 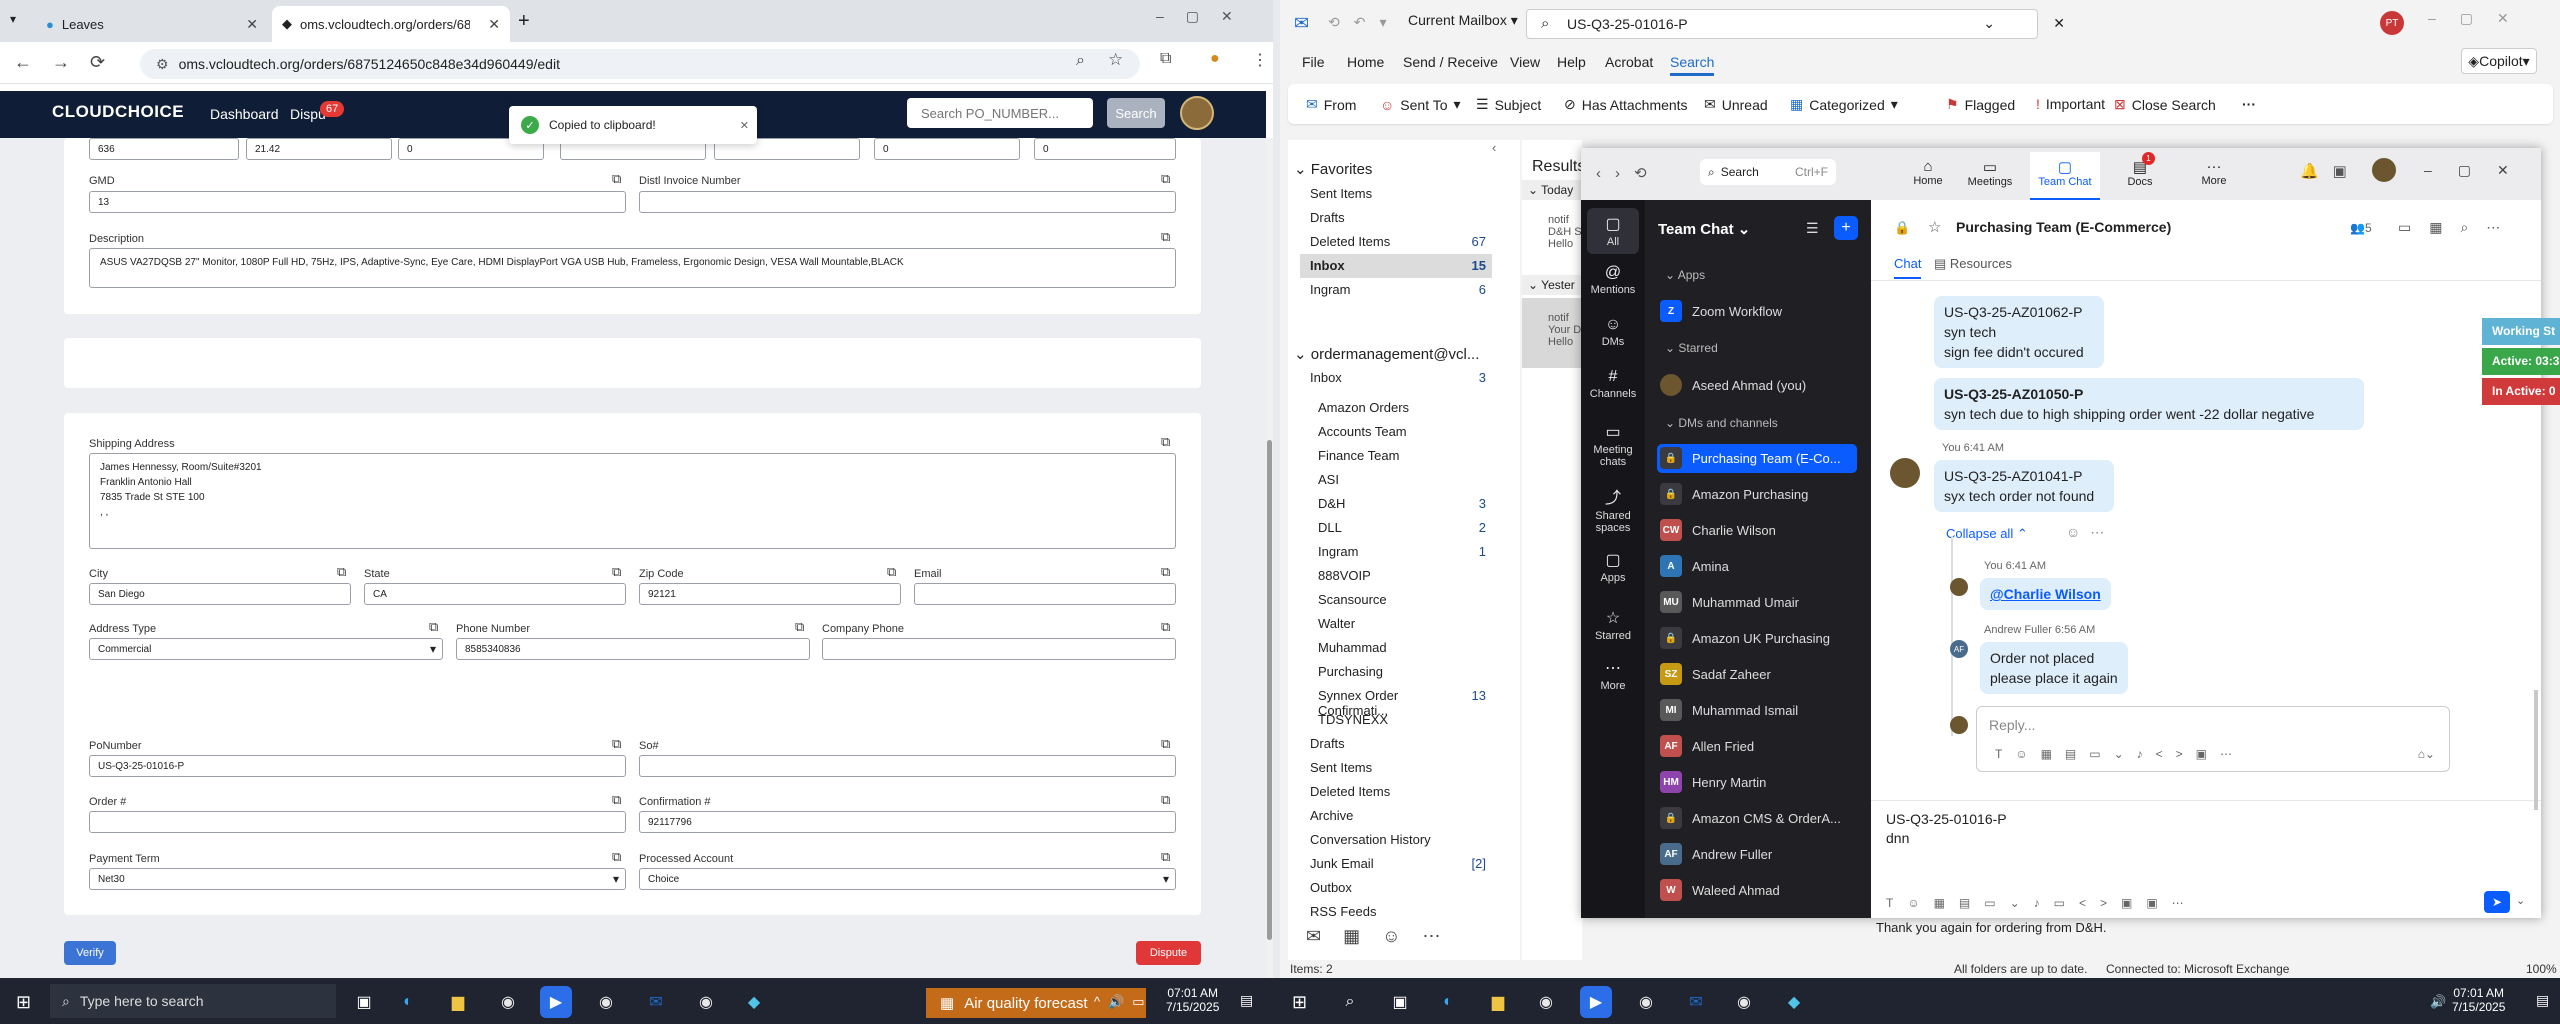 I want to click on mail-item-selected: notif Your D Hello, so click(x=1552, y=333).